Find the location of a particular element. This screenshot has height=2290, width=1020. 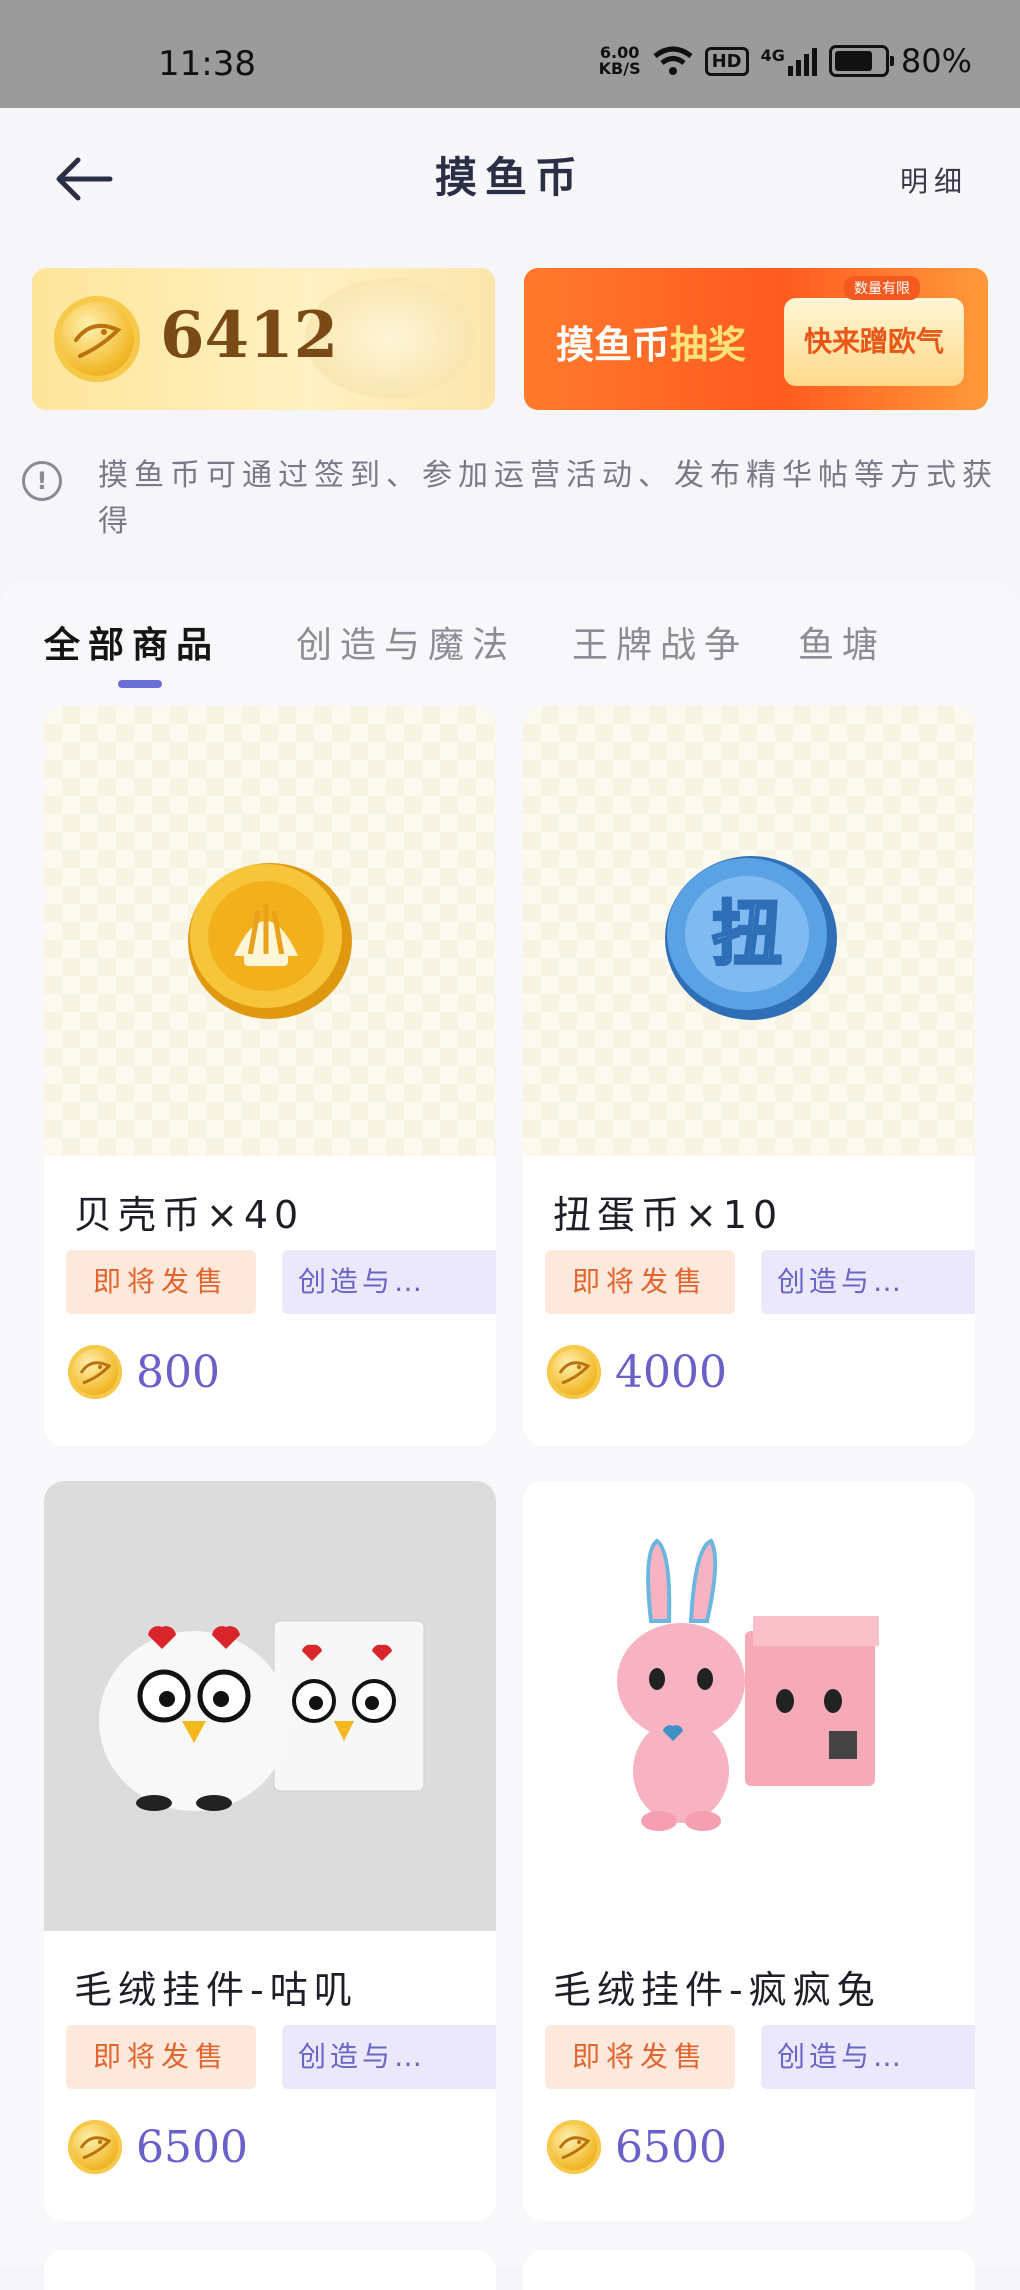

tab-creation-magic: 创造与魔法 is located at coordinates (406, 642).